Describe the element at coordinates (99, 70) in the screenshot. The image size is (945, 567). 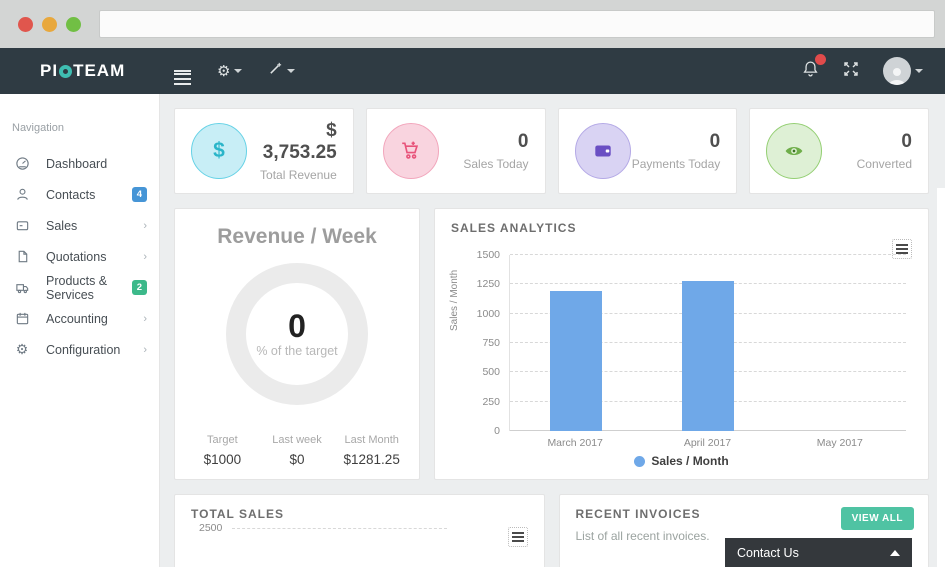
I see `logo-text-post: TEAM` at that location.